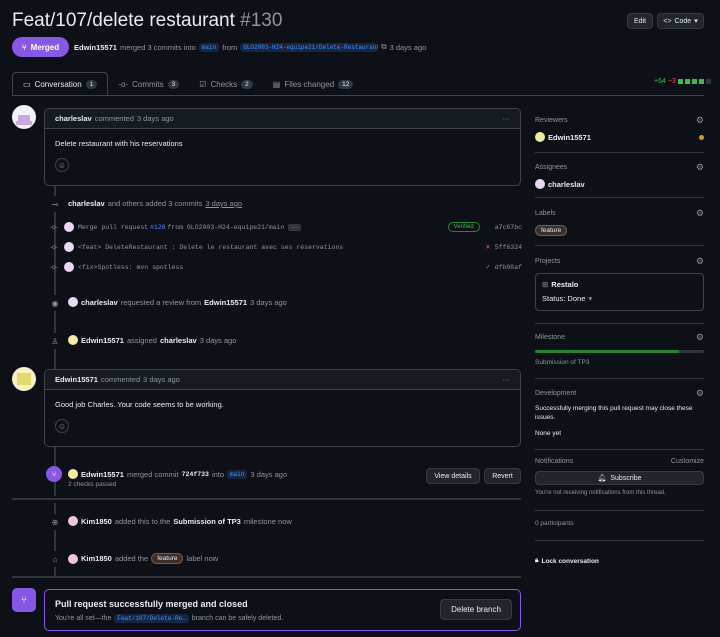 The image size is (720, 637). I want to click on merged-suffix: branch can be safely deleted., so click(237, 618).